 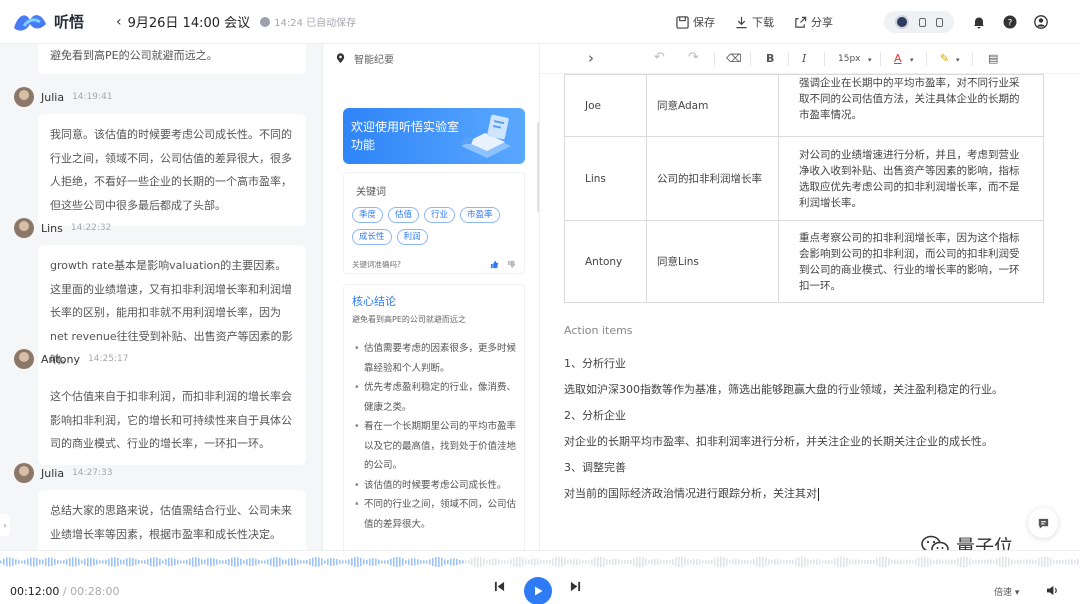 What do you see at coordinates (1052, 592) in the screenshot?
I see `volume-icon` at bounding box center [1052, 592].